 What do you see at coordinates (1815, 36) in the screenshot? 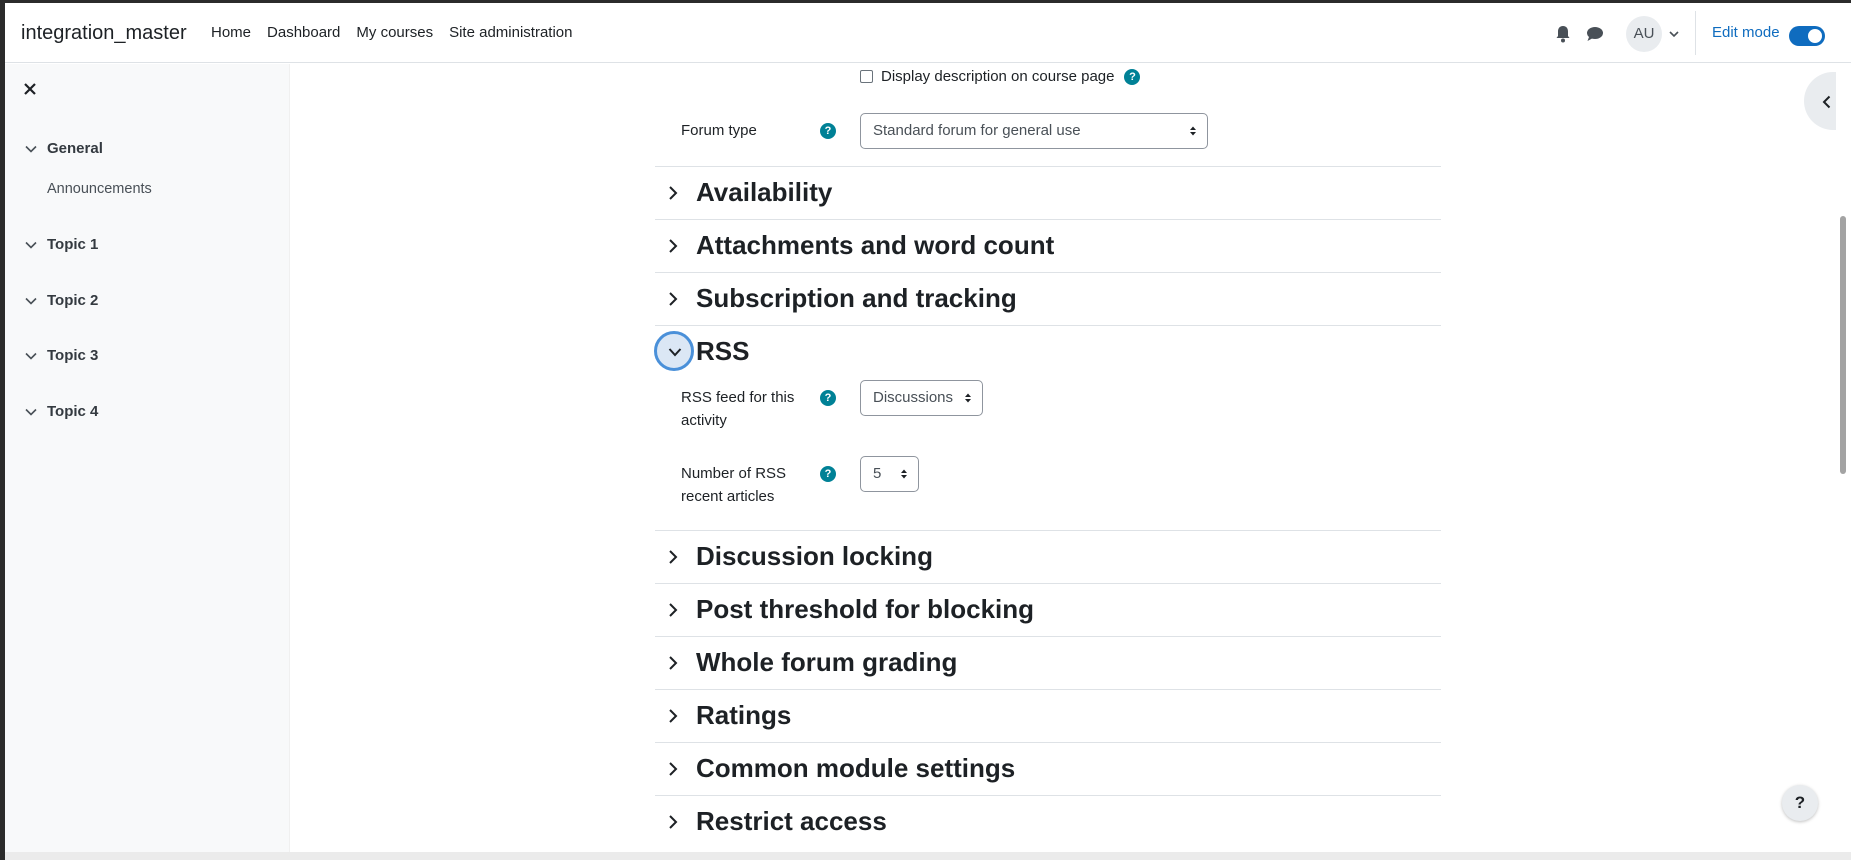
I see `toggle-knob` at bounding box center [1815, 36].